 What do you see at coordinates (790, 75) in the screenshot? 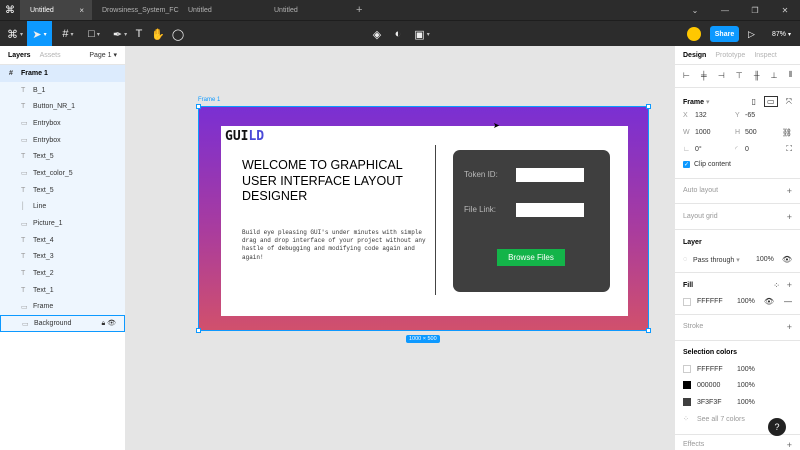
I see `distribute-icon: ⫴` at bounding box center [790, 75].